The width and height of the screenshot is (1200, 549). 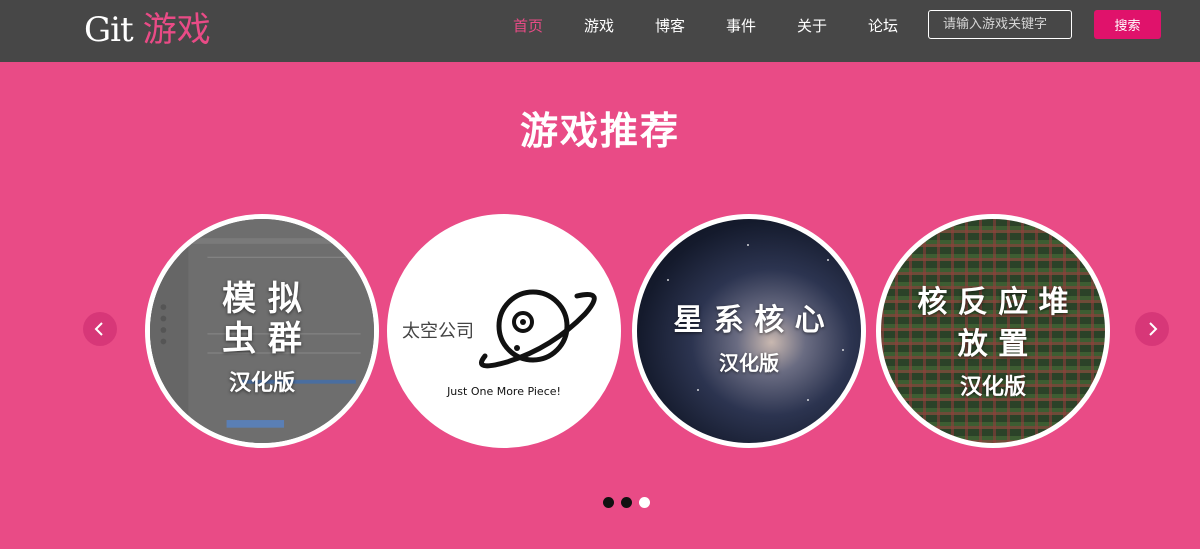 I want to click on chevron-right-icon, so click(x=1153, y=329).